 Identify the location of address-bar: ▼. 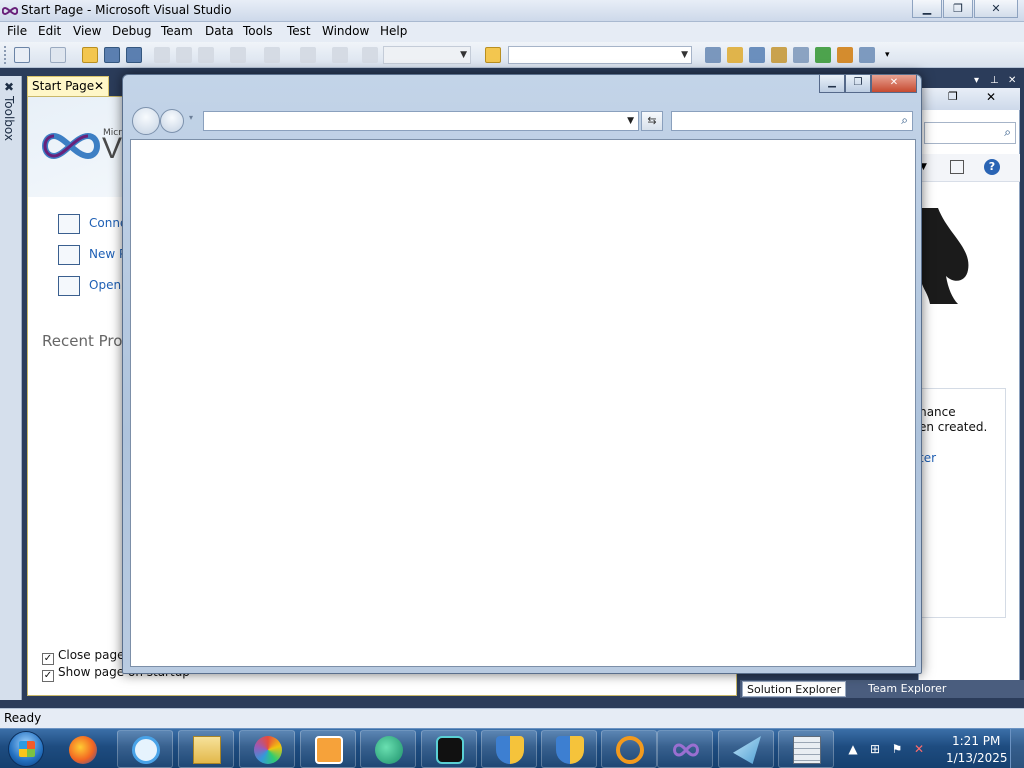
(421, 121).